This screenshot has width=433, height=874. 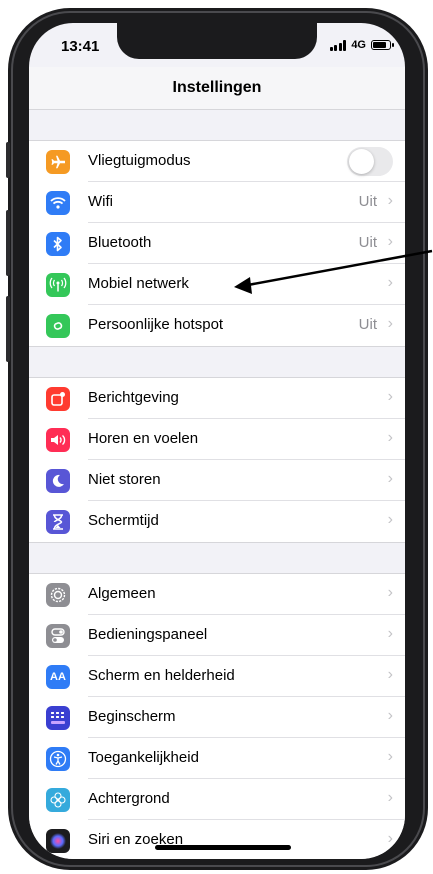 I want to click on settings-row-bluetooth: Bluetooth Uit ›, so click(x=217, y=243).